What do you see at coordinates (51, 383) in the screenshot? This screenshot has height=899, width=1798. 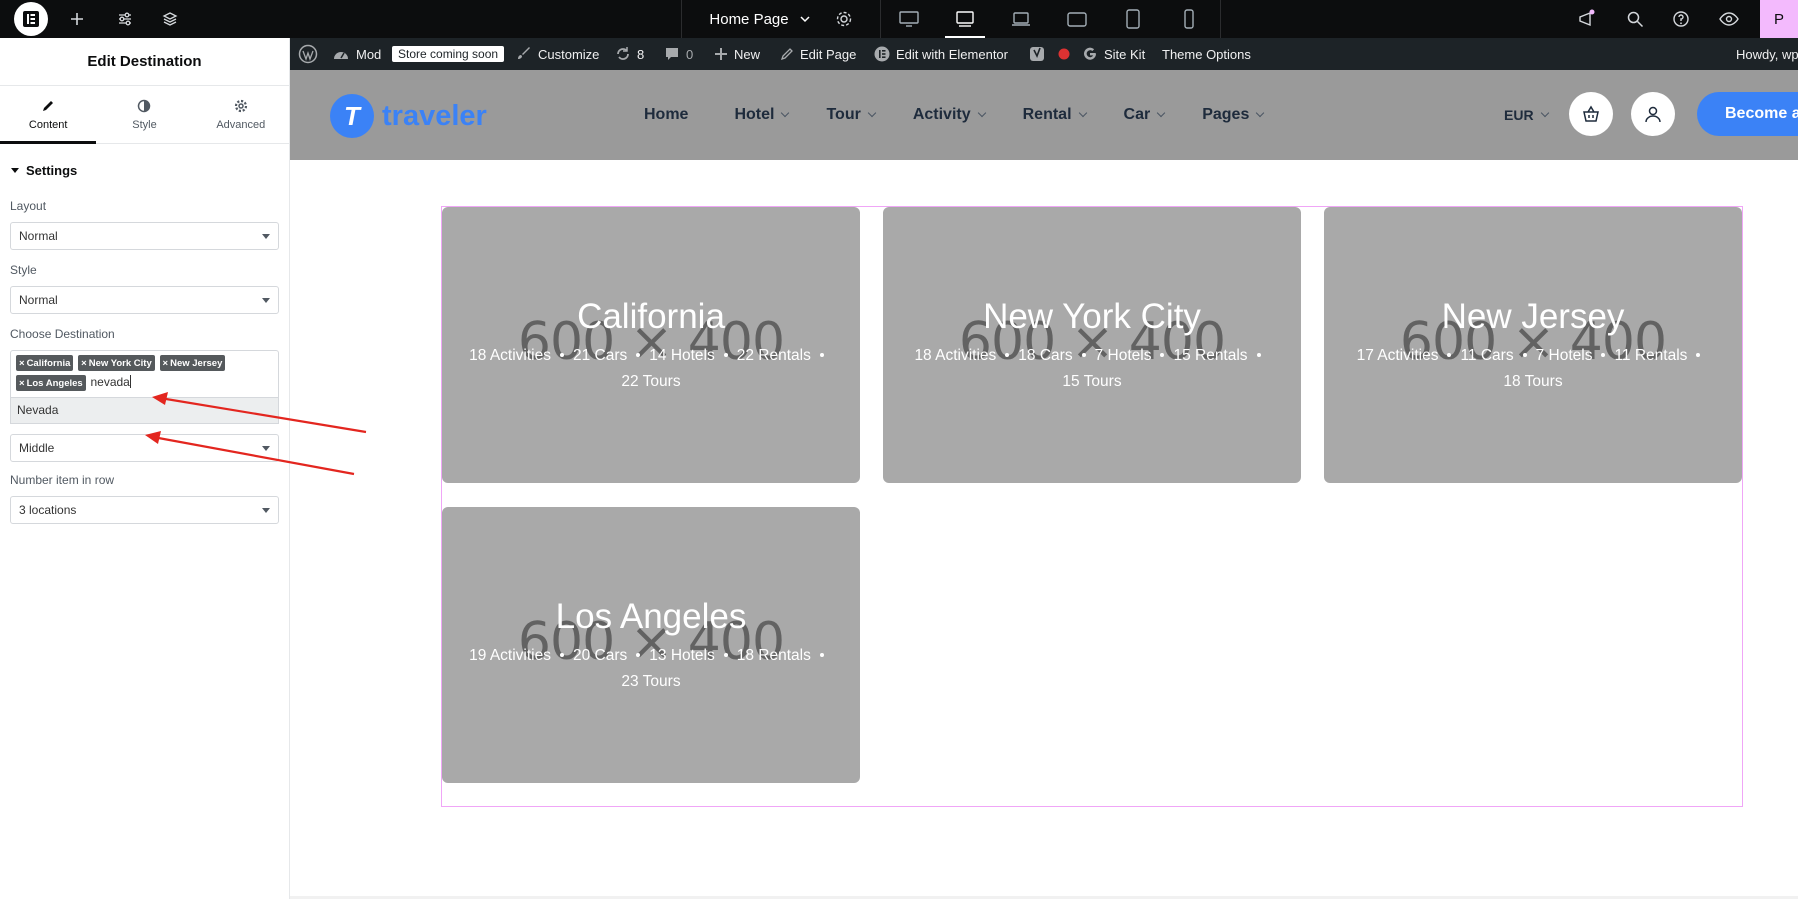 I see `tag-los-angeles: × Los Angeles` at bounding box center [51, 383].